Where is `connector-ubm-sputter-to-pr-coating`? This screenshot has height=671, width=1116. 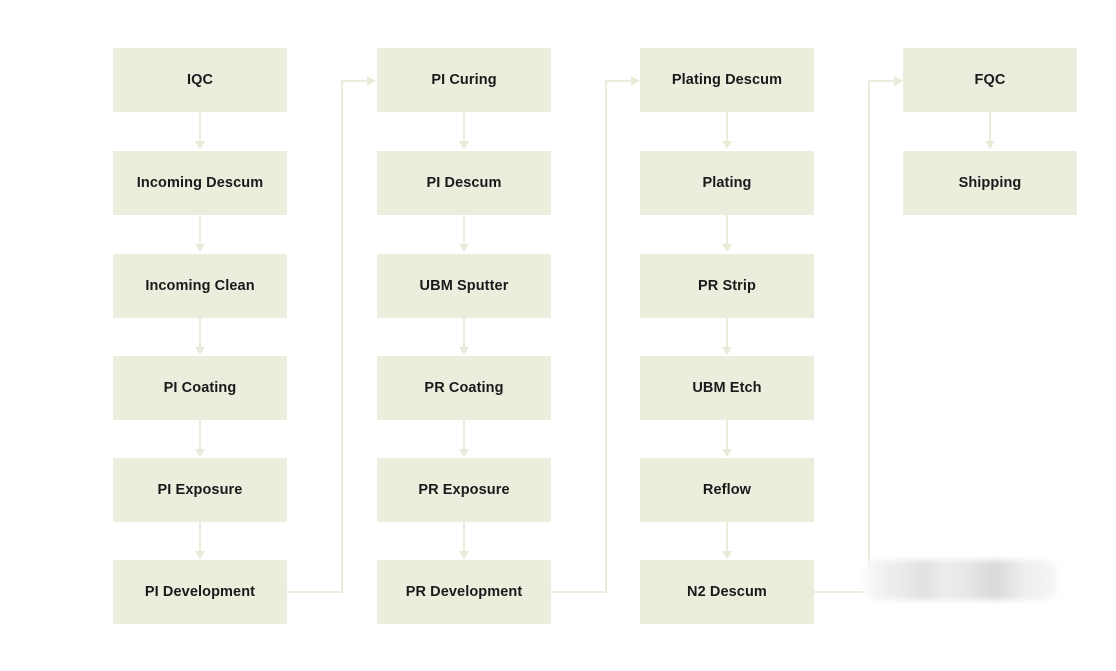
connector-ubm-sputter-to-pr-coating is located at coordinates (464, 333).